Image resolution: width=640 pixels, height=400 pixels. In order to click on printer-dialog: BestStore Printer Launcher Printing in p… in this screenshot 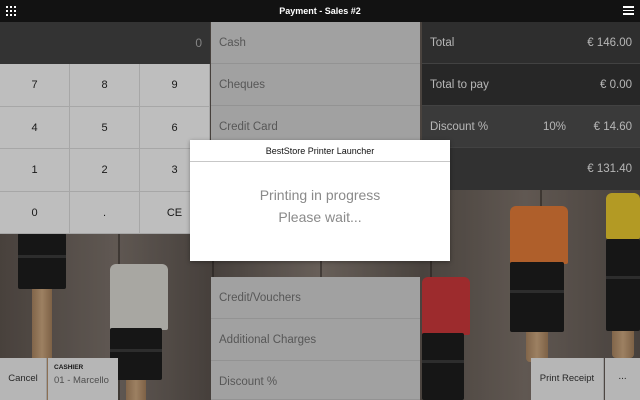, I will do `click(320, 200)`.